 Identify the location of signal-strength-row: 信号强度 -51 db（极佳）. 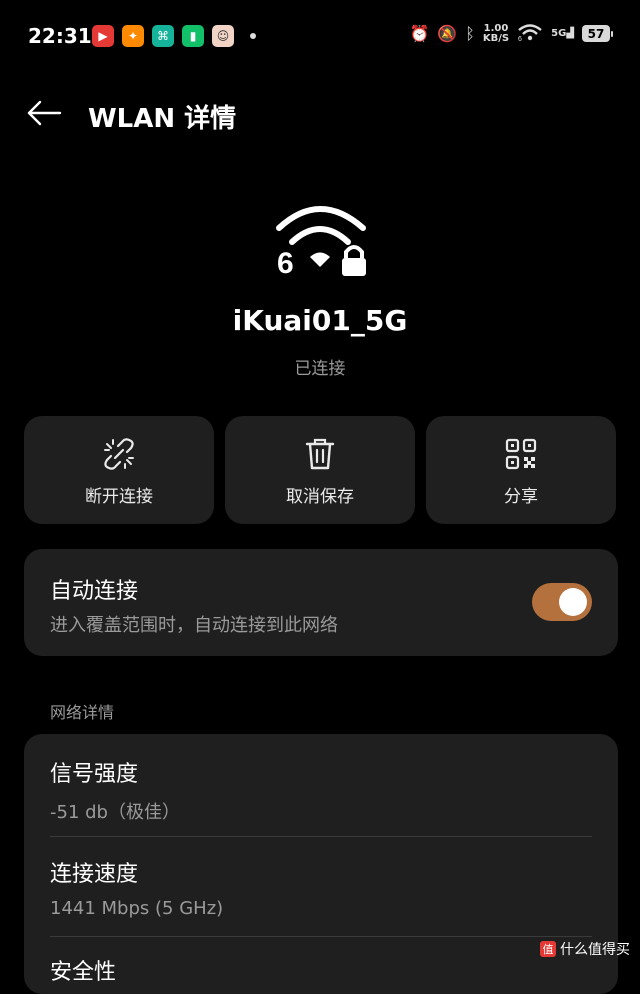
(321, 790).